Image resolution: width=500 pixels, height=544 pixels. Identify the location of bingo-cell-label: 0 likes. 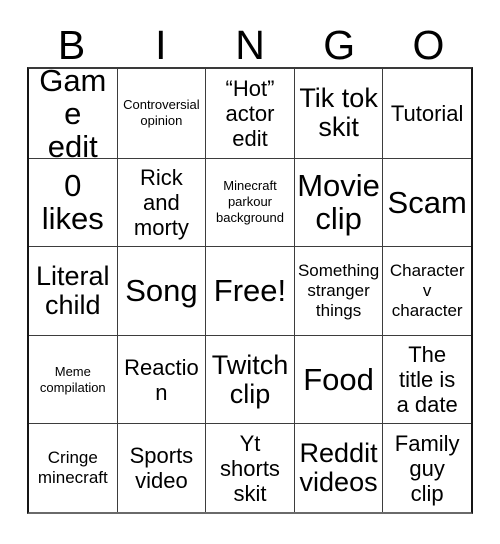
(72, 202).